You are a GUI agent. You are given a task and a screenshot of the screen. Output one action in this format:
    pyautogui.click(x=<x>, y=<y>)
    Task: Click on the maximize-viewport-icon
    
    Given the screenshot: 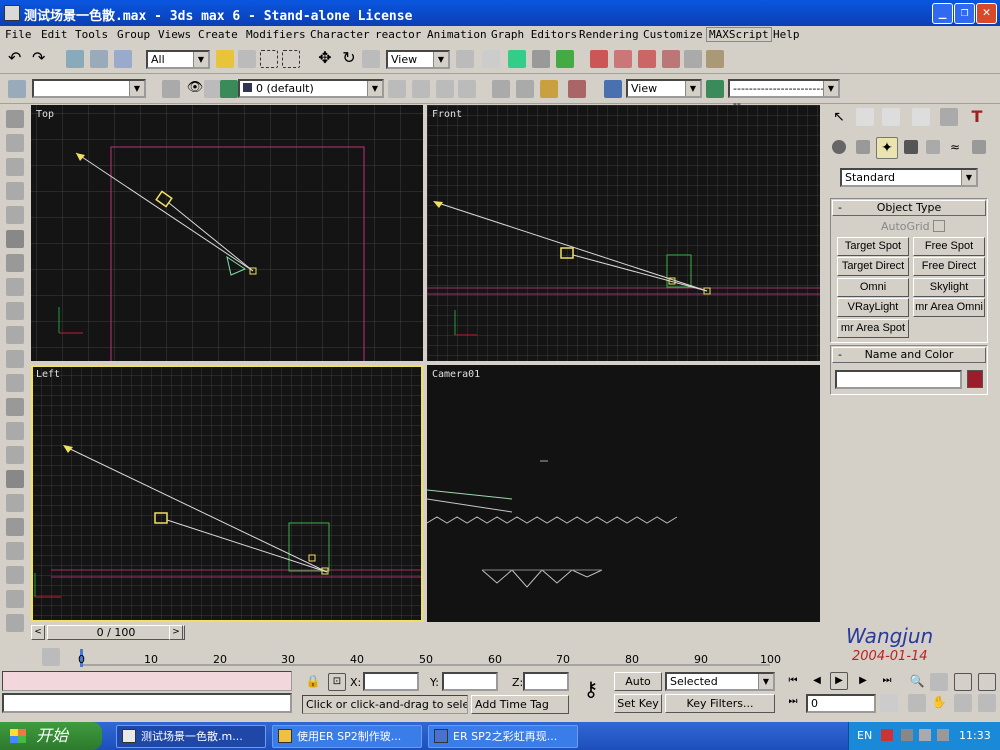 What is the action you would take?
    pyautogui.click(x=987, y=703)
    